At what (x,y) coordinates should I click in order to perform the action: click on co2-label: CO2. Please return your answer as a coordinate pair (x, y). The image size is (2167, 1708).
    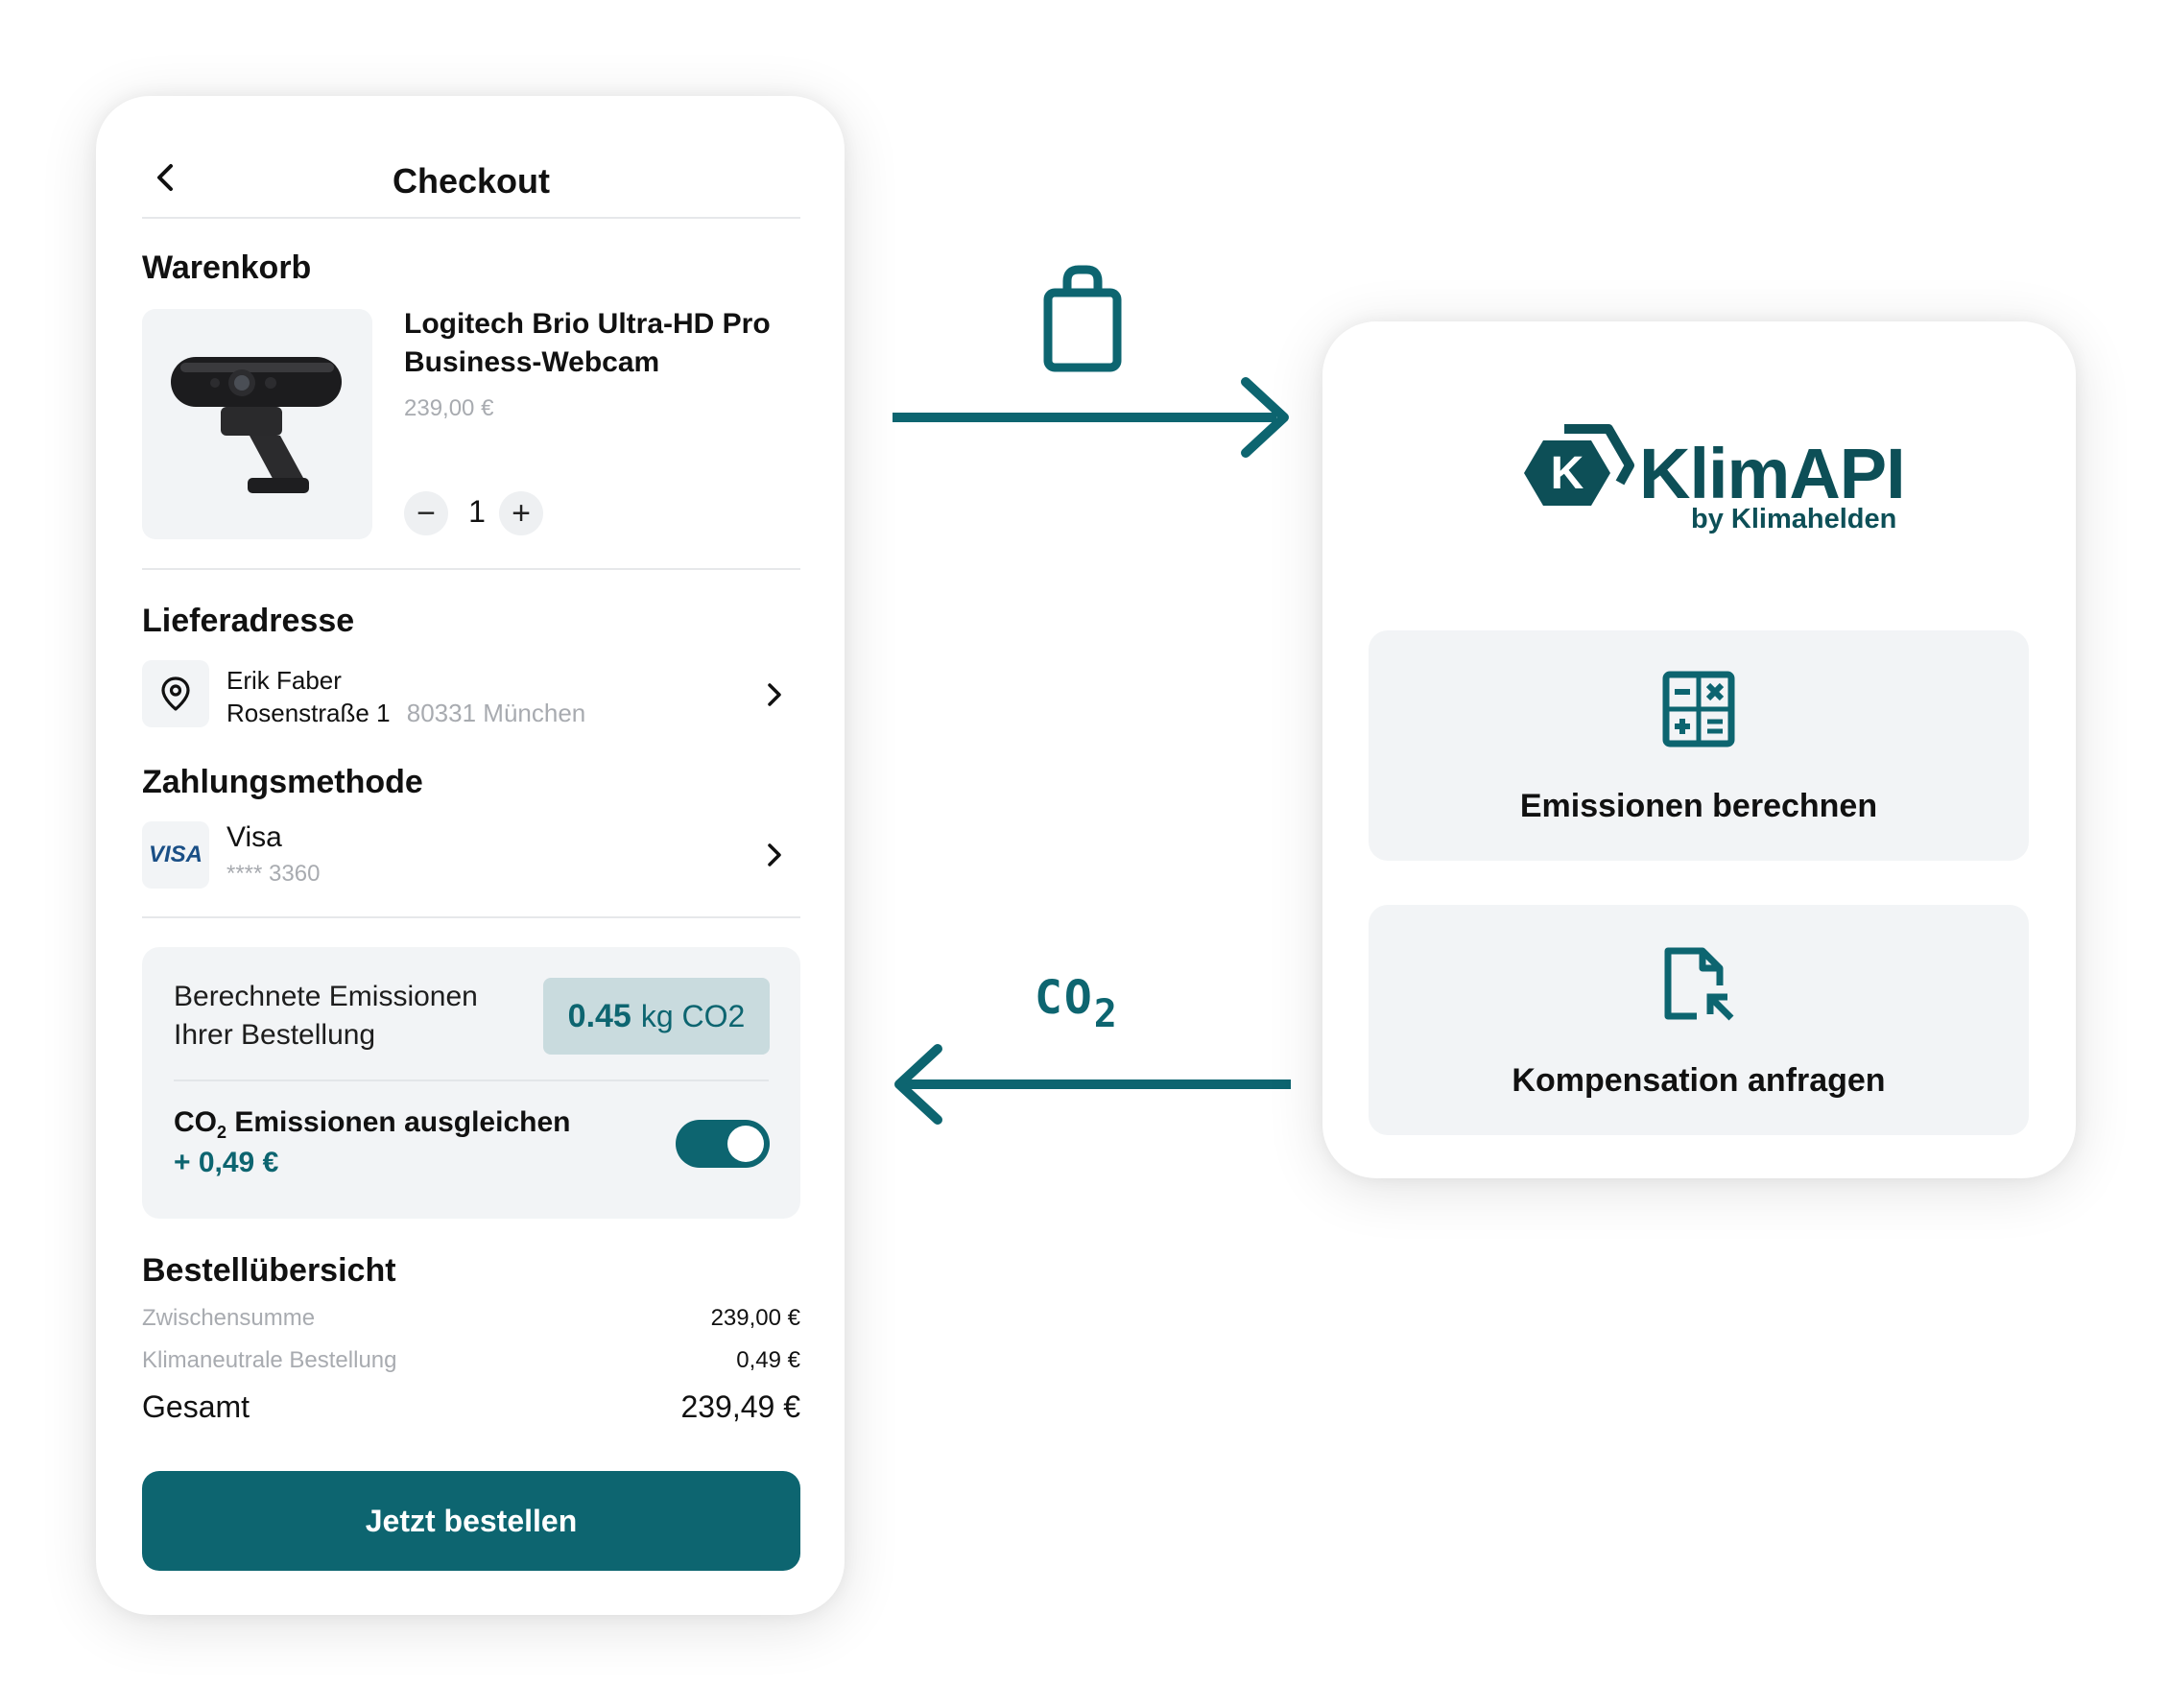
    Looking at the image, I should click on (1077, 1003).